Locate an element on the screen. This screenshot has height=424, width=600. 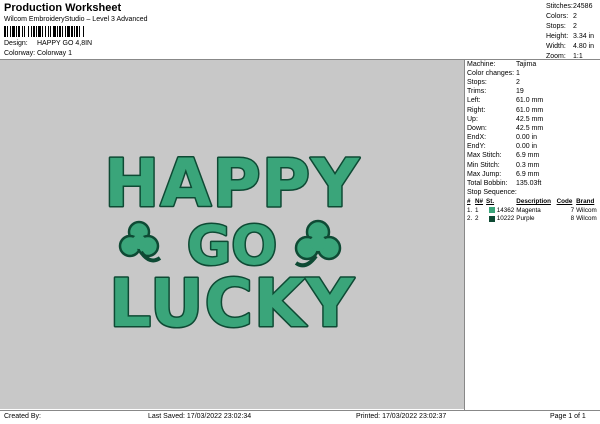
colorway-value: Colorway 1 is located at coordinates (55, 53).